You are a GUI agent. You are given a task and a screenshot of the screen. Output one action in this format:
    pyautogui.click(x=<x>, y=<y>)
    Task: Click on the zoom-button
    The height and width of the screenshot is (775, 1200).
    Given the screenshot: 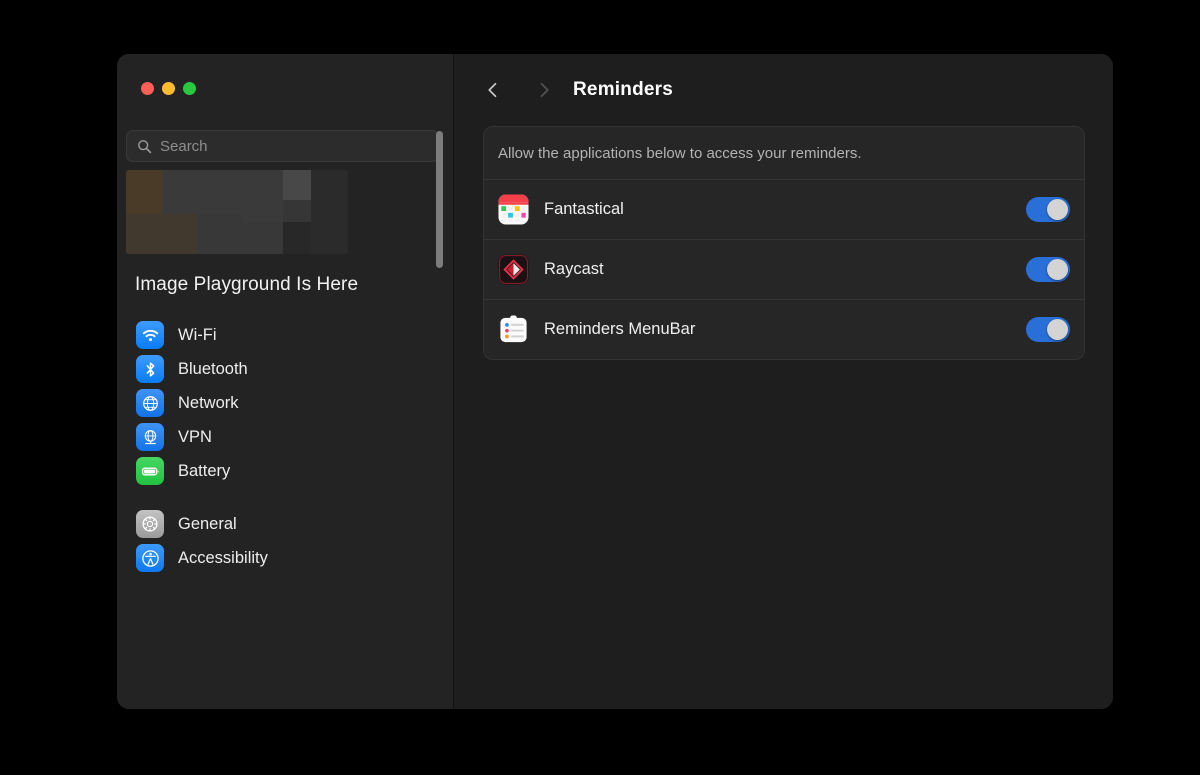 What is the action you would take?
    pyautogui.click(x=189, y=88)
    